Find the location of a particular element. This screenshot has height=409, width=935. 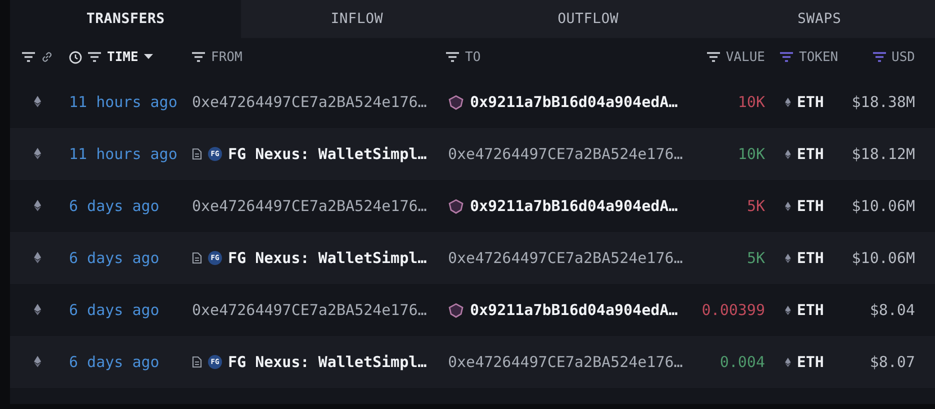

usd-text: $8.07 is located at coordinates (892, 362).